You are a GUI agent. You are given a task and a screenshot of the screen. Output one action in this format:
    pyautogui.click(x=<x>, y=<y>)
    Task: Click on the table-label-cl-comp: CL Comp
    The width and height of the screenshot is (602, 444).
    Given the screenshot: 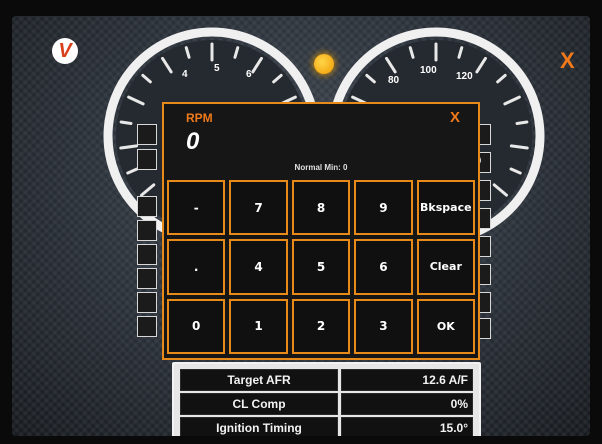 What is the action you would take?
    pyautogui.click(x=259, y=404)
    